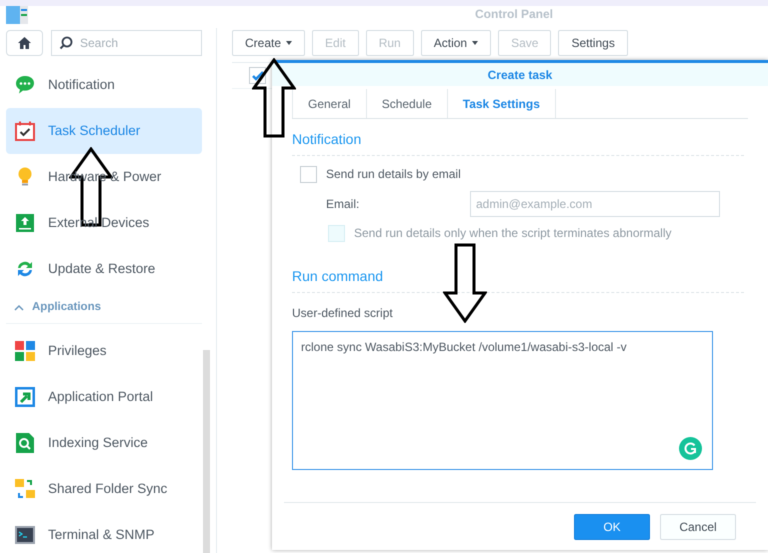  Describe the element at coordinates (698, 527) in the screenshot. I see `cancel-button: Cancel` at that location.